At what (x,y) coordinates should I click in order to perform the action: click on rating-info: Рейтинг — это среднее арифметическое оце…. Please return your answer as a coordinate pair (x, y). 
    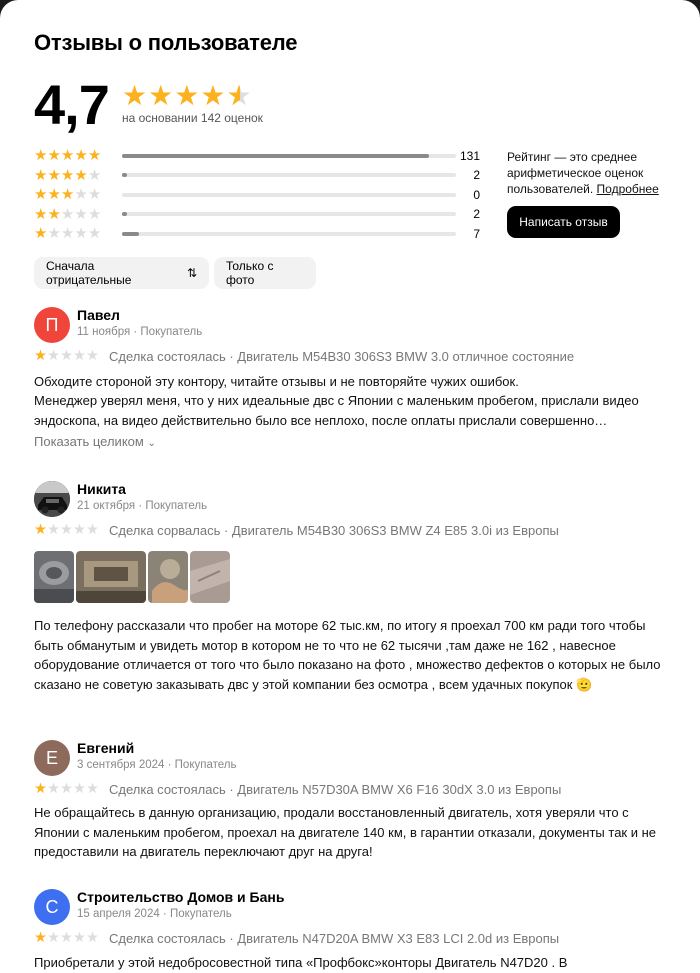
    Looking at the image, I should click on (589, 173).